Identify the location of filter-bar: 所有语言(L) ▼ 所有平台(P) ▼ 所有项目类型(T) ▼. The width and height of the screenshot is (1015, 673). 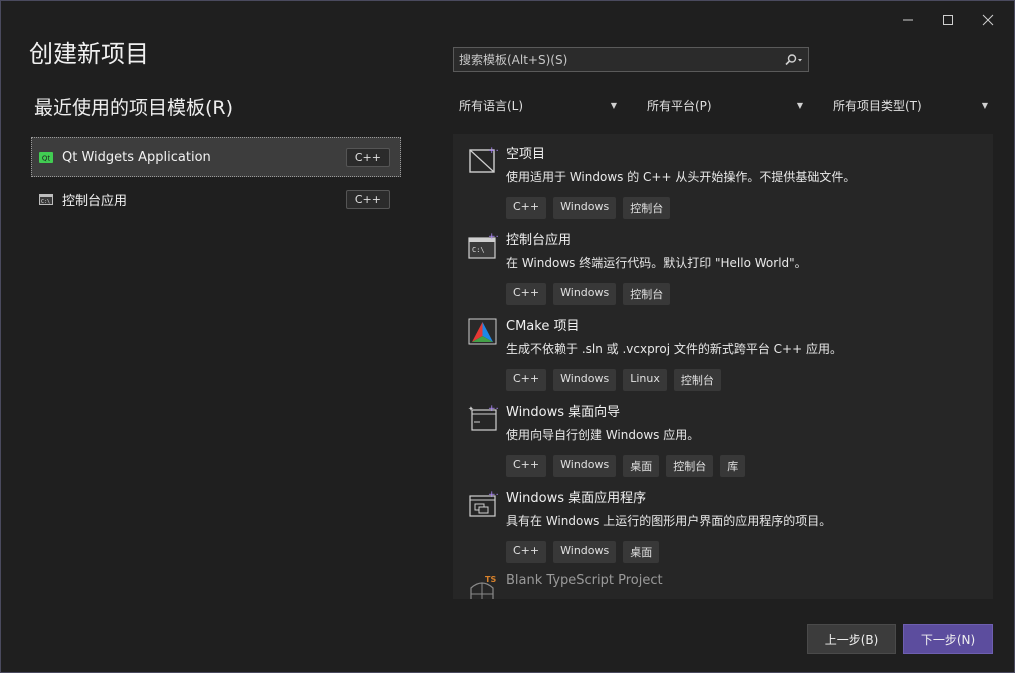
(723, 105).